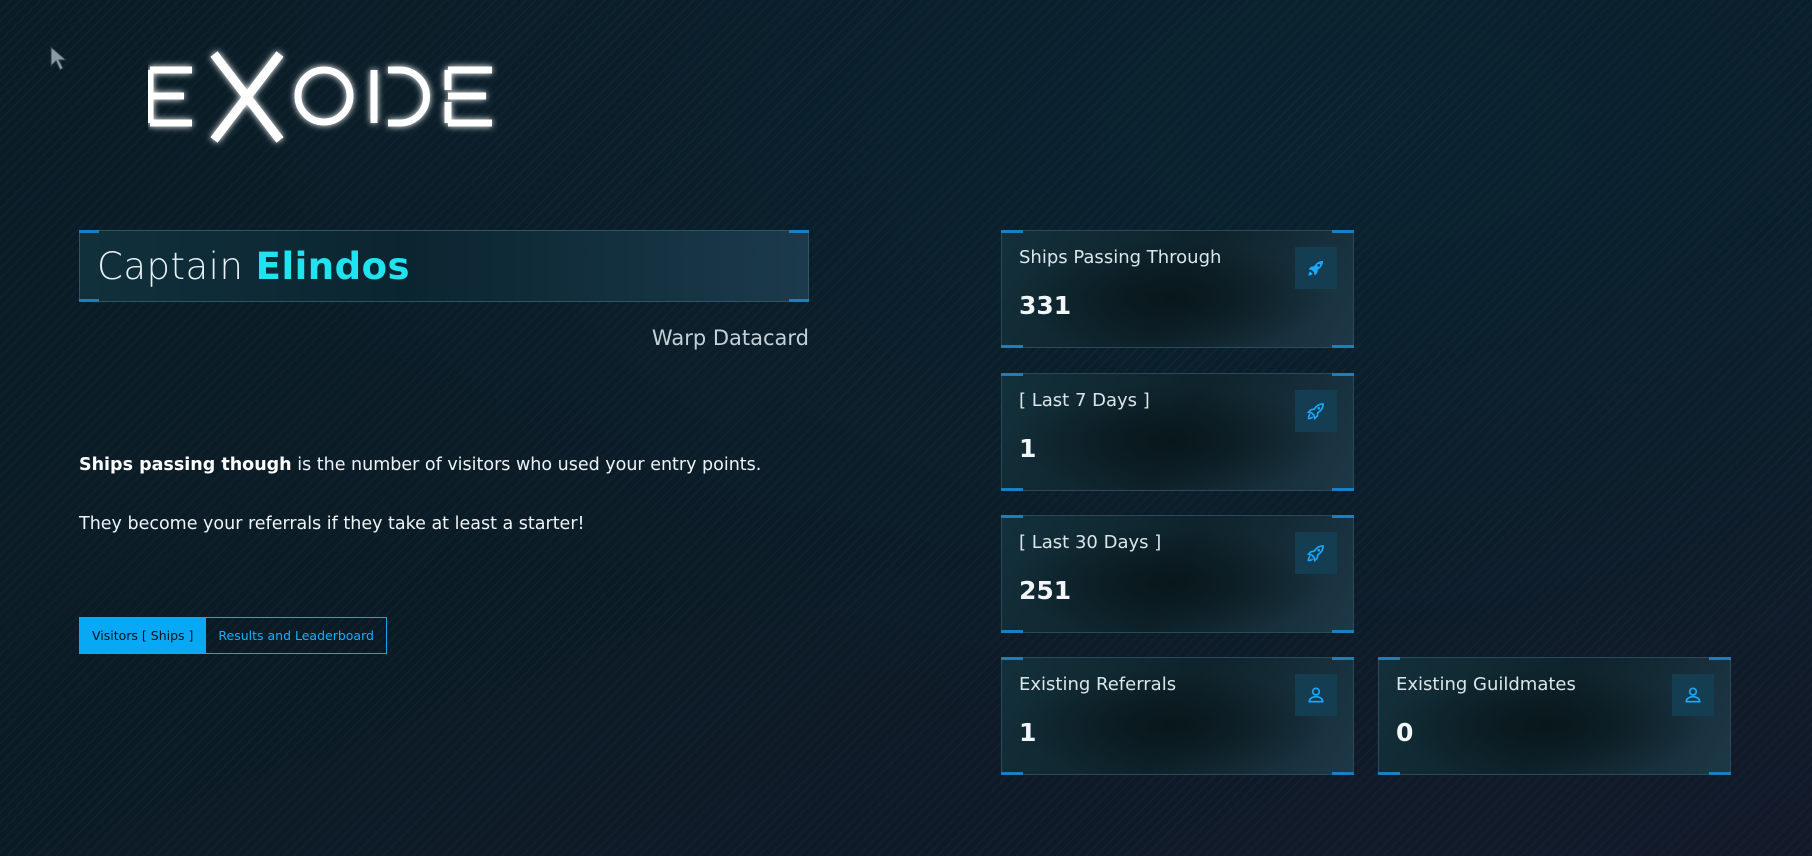 The height and width of the screenshot is (856, 1812). I want to click on warp-datacard-label: Warp Datacard, so click(730, 338).